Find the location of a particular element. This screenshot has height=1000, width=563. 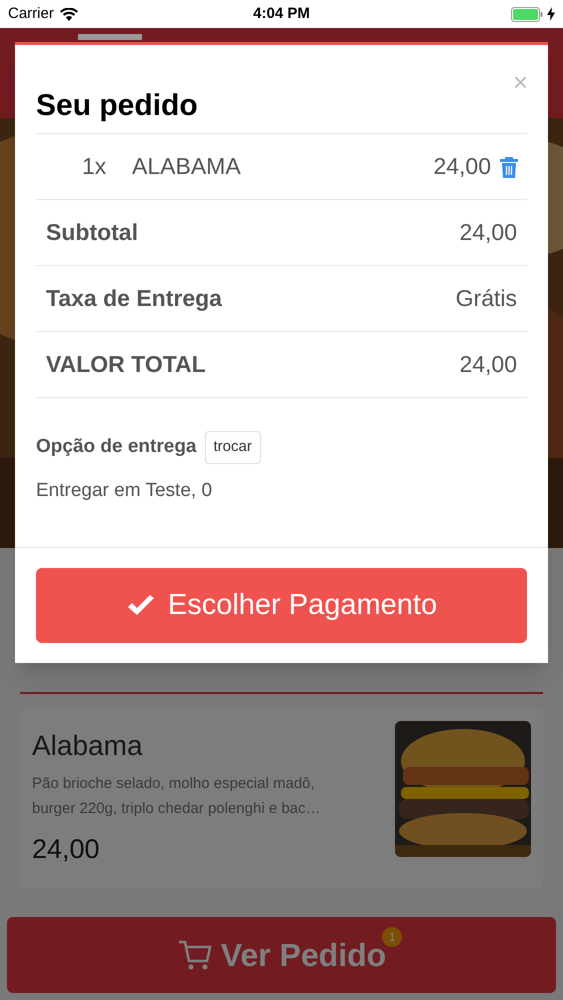

item-quantity: 1x is located at coordinates (95, 167).